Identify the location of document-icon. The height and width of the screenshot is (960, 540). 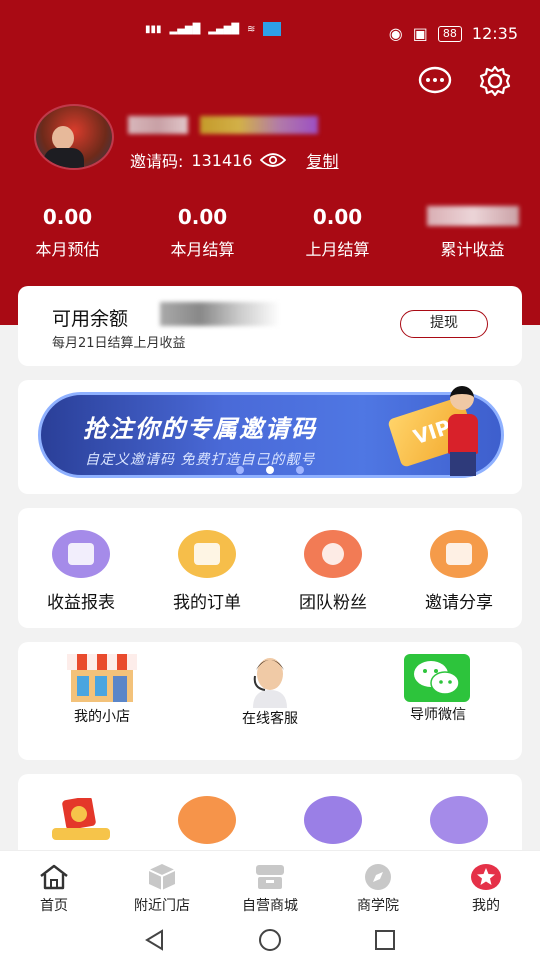
(333, 820).